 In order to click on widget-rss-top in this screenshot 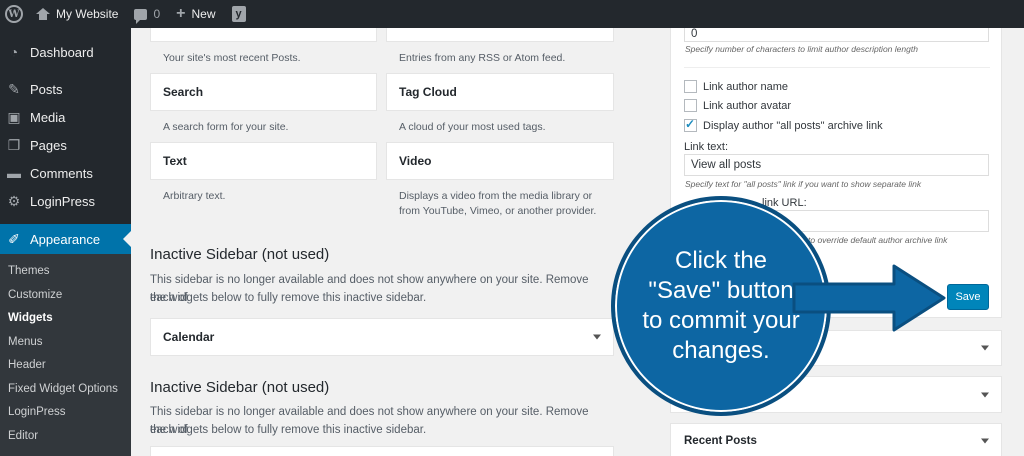, I will do `click(500, 35)`.